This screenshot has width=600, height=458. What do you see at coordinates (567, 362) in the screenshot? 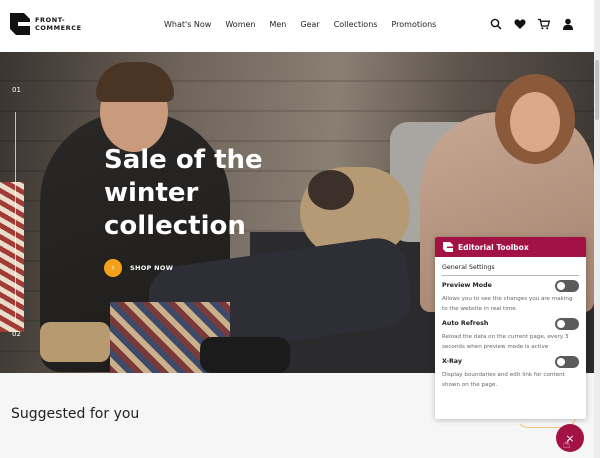
I see `x-ray-toggle` at bounding box center [567, 362].